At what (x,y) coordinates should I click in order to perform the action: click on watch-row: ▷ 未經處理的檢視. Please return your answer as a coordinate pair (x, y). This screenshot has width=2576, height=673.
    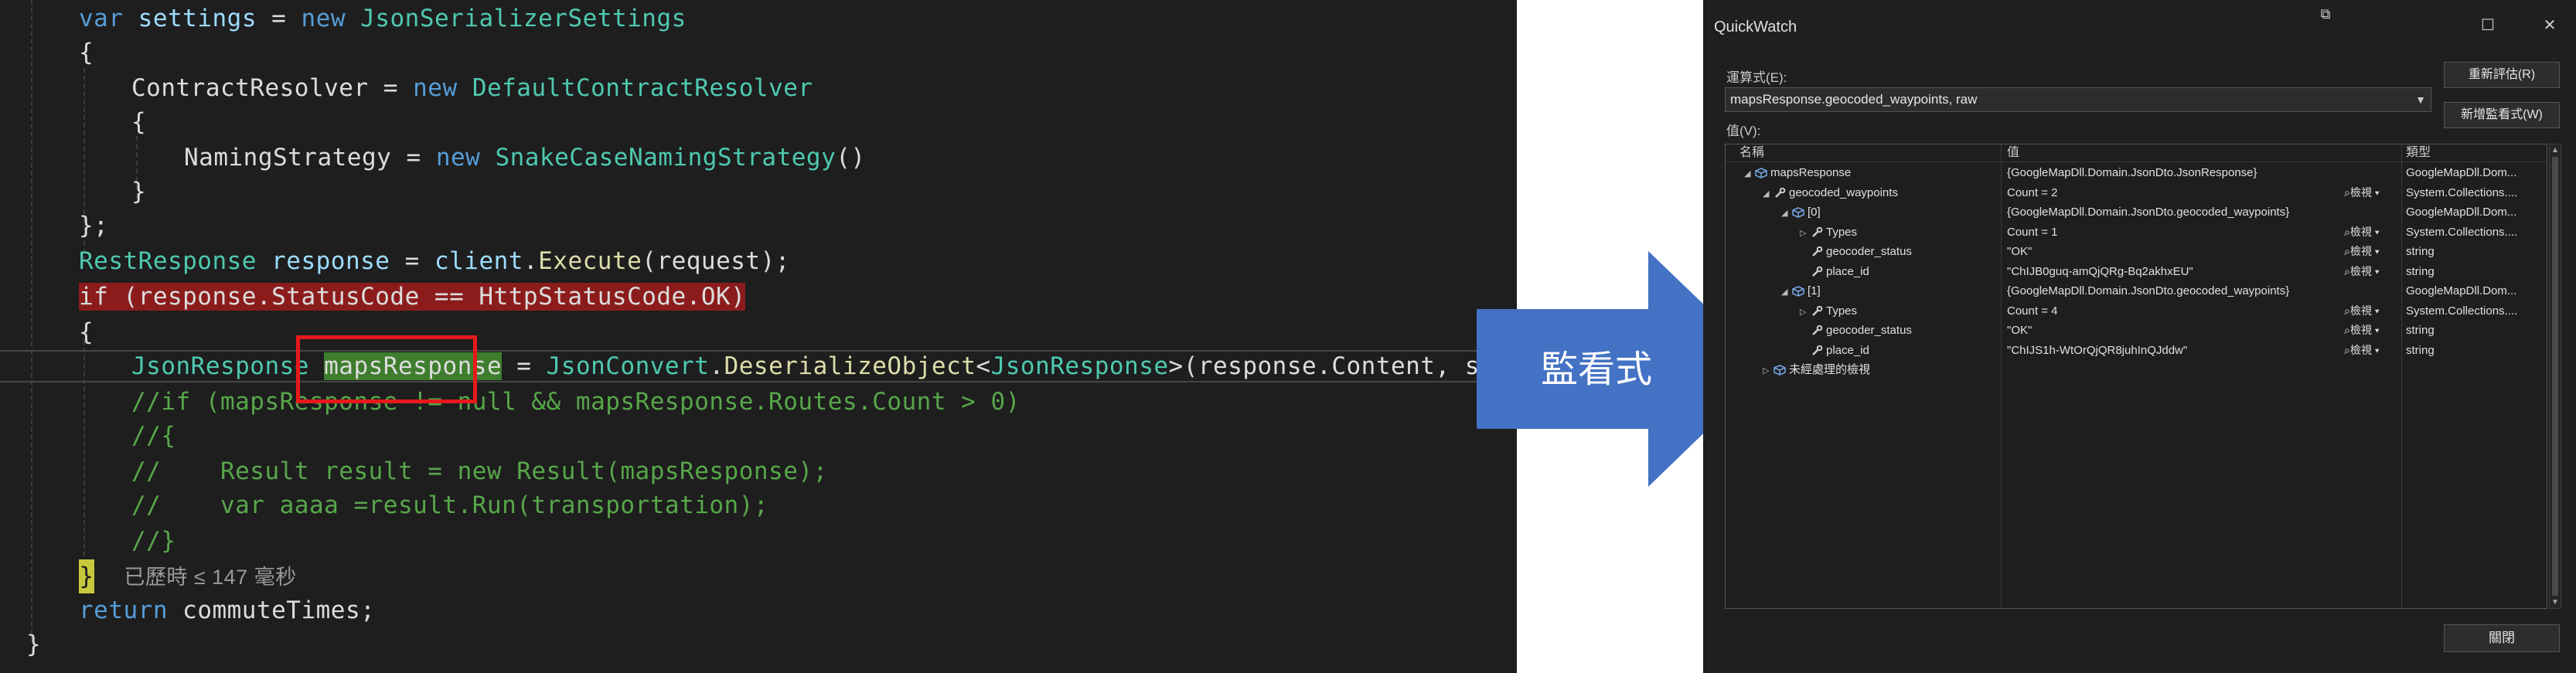
    Looking at the image, I should click on (2136, 369).